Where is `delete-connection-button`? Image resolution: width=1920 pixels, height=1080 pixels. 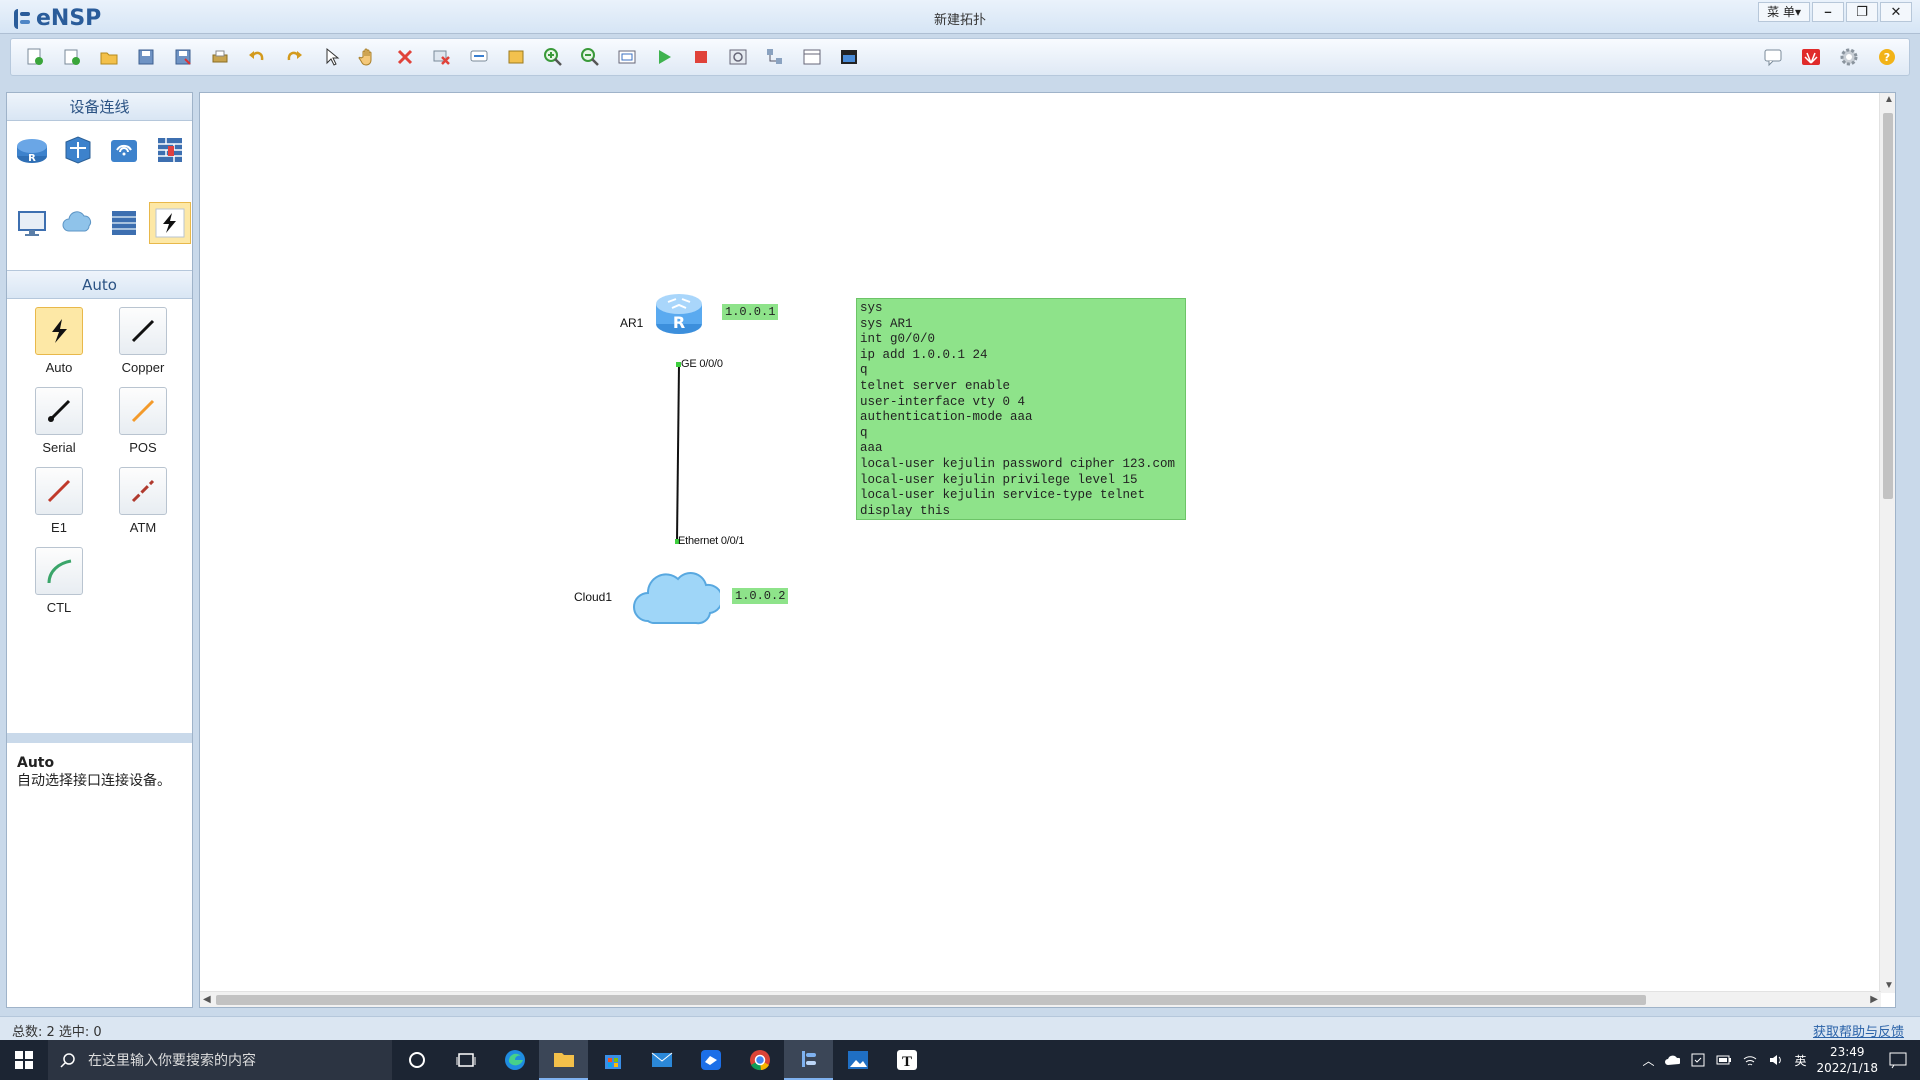
delete-connection-button is located at coordinates (442, 57).